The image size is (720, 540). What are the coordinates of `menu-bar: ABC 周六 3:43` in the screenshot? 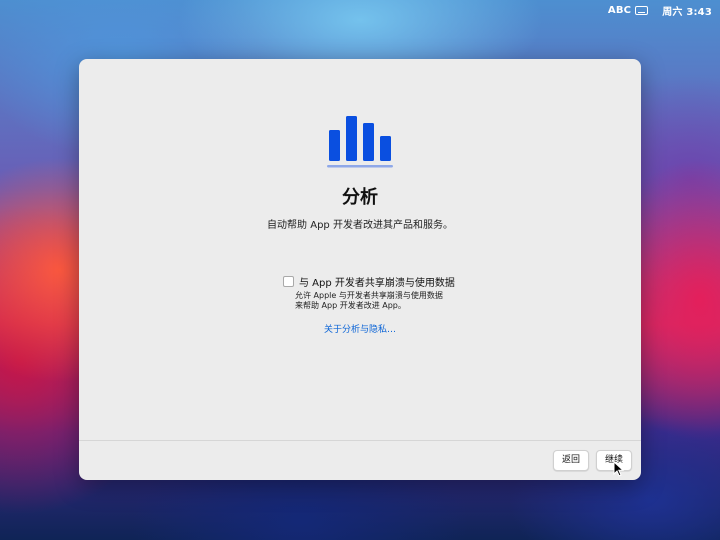 It's located at (360, 10).